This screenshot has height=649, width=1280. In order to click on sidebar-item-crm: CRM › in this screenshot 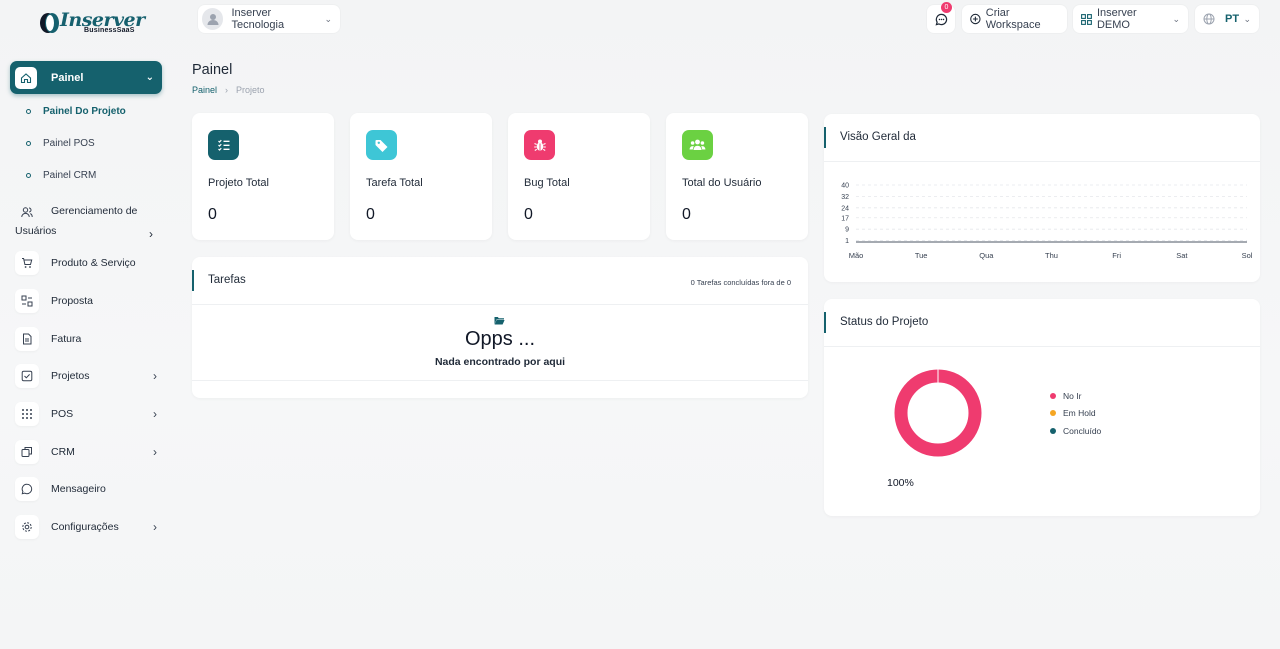, I will do `click(86, 452)`.